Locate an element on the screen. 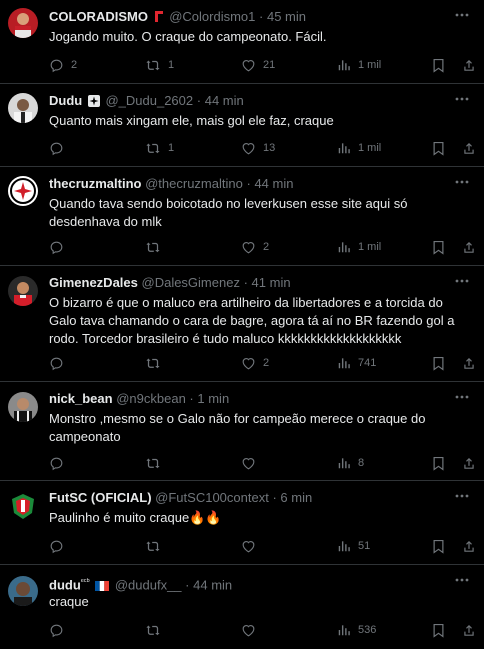 The height and width of the screenshot is (649, 484). display-name: FutSC (OFICIAL) is located at coordinates (100, 497).